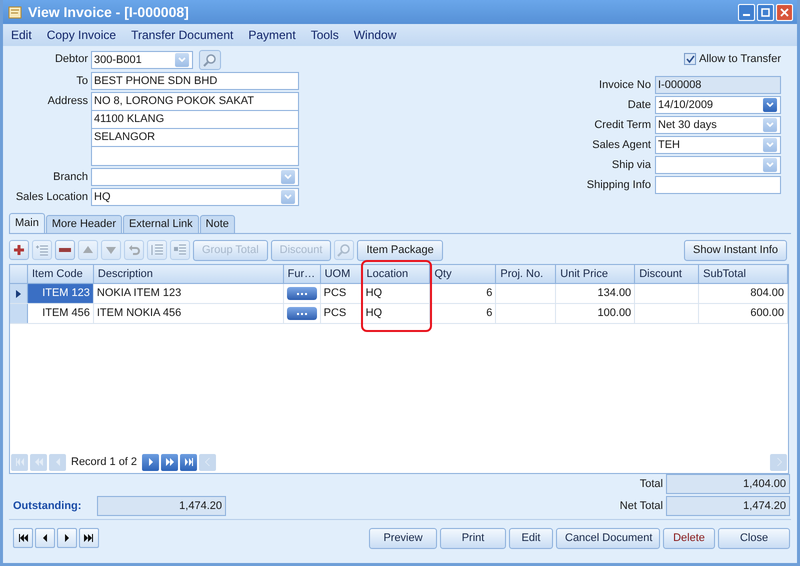 This screenshot has height=566, width=800. Describe the element at coordinates (754, 538) in the screenshot. I see `footer-button: Close` at that location.